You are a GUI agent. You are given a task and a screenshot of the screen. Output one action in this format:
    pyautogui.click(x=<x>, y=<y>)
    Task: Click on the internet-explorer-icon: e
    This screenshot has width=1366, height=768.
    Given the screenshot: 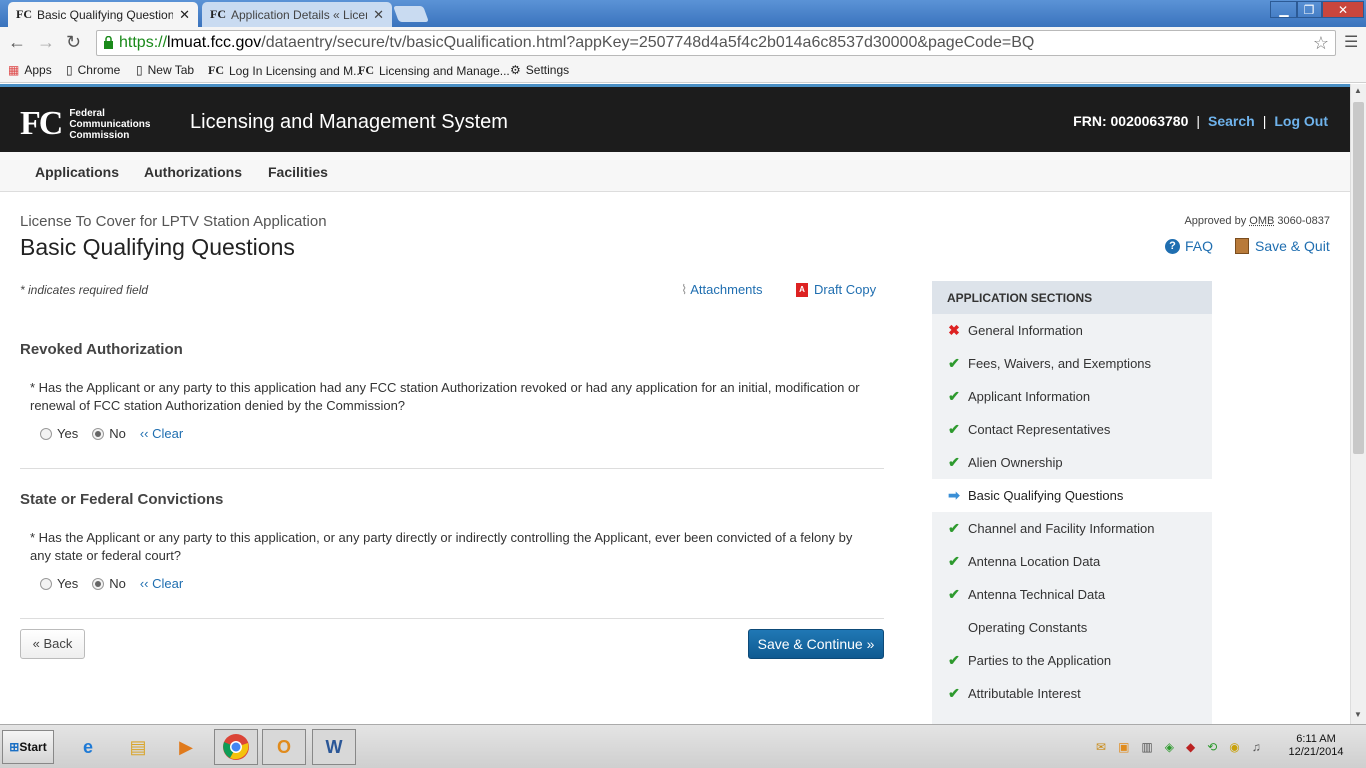 What is the action you would take?
    pyautogui.click(x=88, y=747)
    